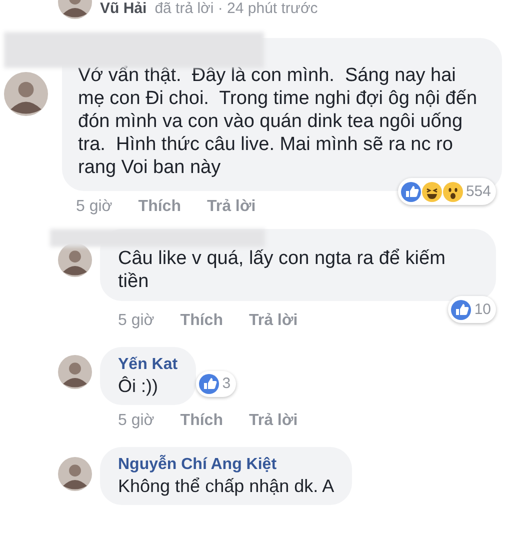  What do you see at coordinates (226, 486) in the screenshot?
I see `comment-text: Không thể chấp nhận dk. A` at bounding box center [226, 486].